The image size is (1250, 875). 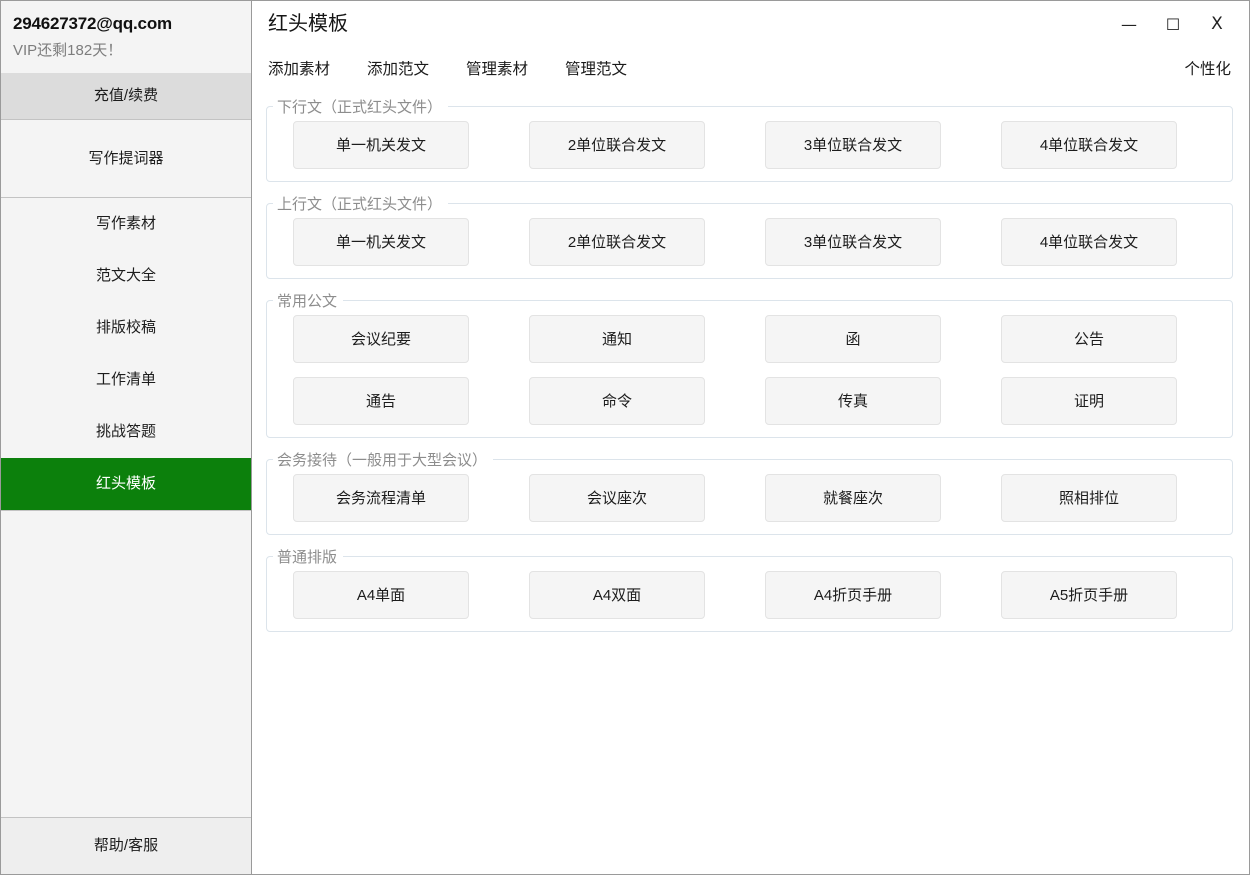 What do you see at coordinates (126, 432) in the screenshot?
I see `sidebar-item-challenge-quiz: 挑战答题` at bounding box center [126, 432].